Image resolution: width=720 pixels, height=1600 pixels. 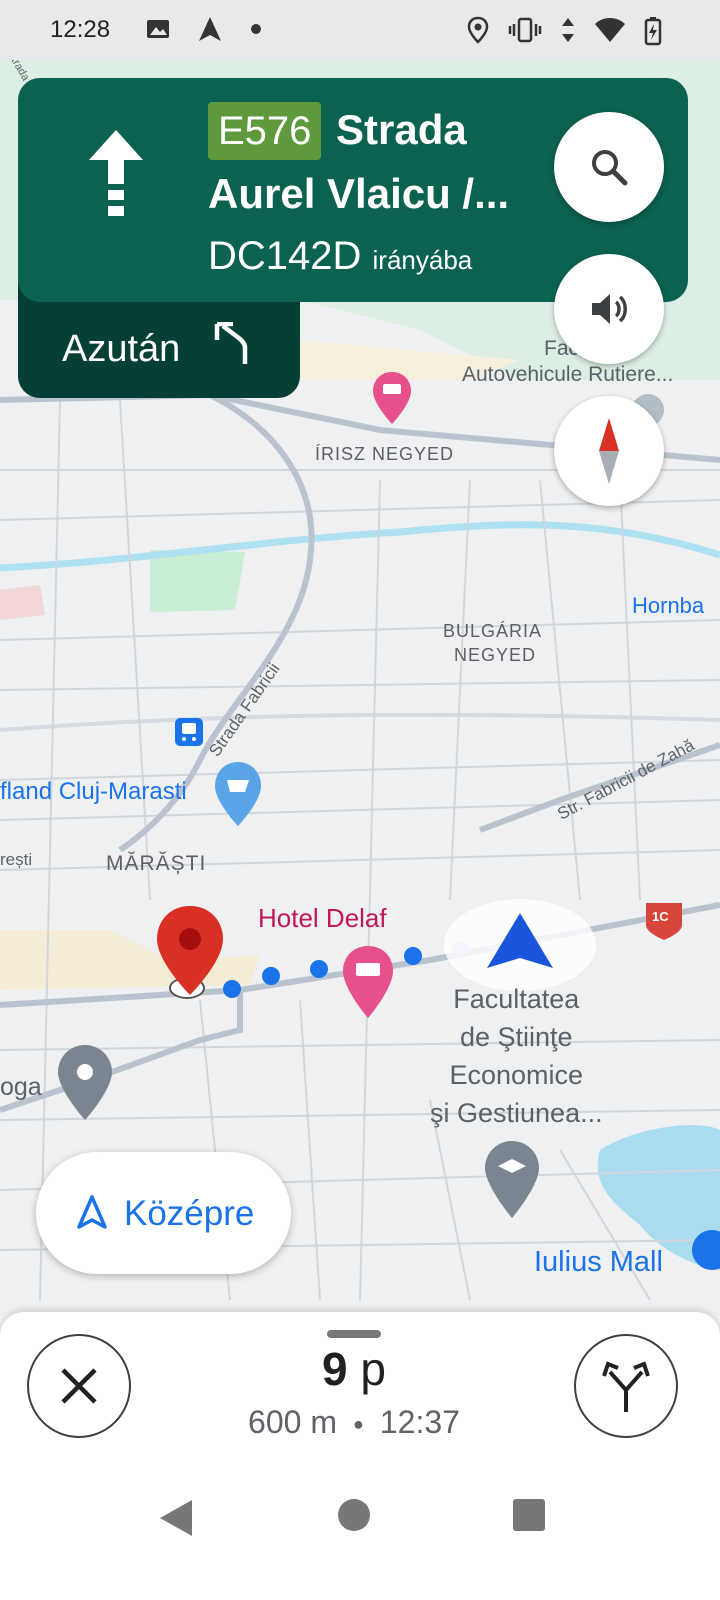 What do you see at coordinates (419, 1422) in the screenshot?
I see `eta-arrival-time: 12:37` at bounding box center [419, 1422].